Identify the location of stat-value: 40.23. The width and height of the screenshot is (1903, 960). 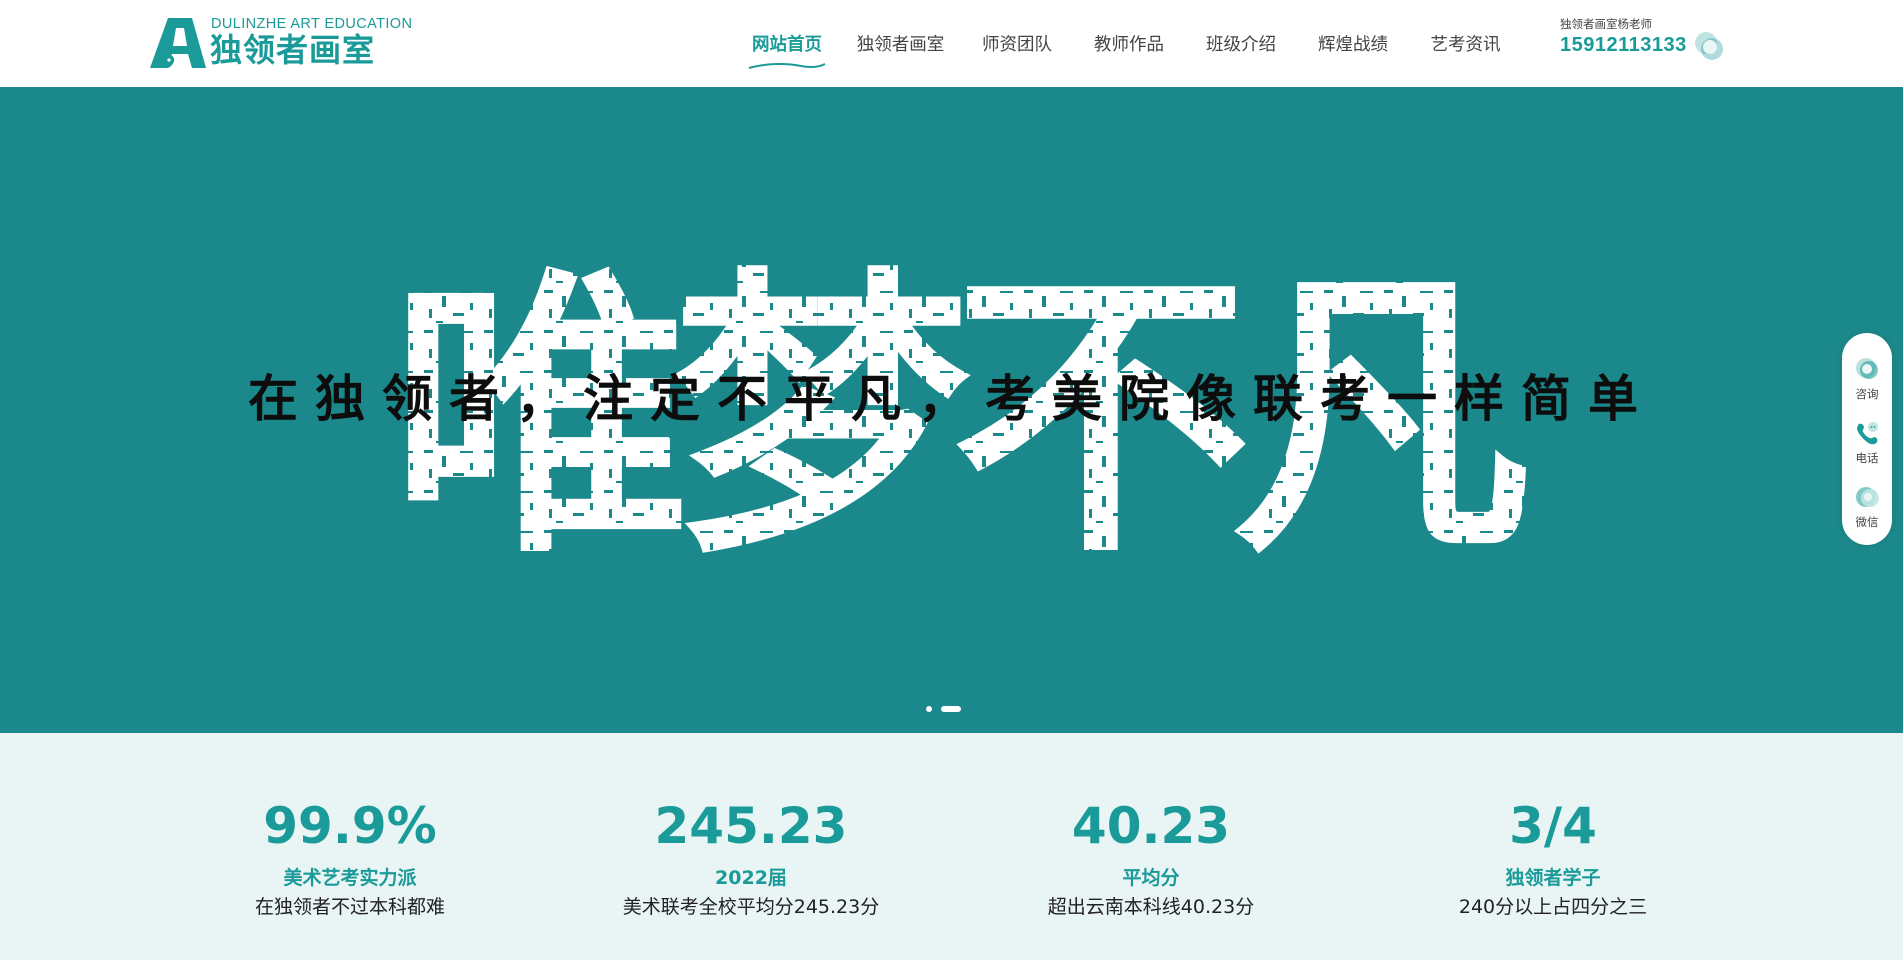
(1151, 826).